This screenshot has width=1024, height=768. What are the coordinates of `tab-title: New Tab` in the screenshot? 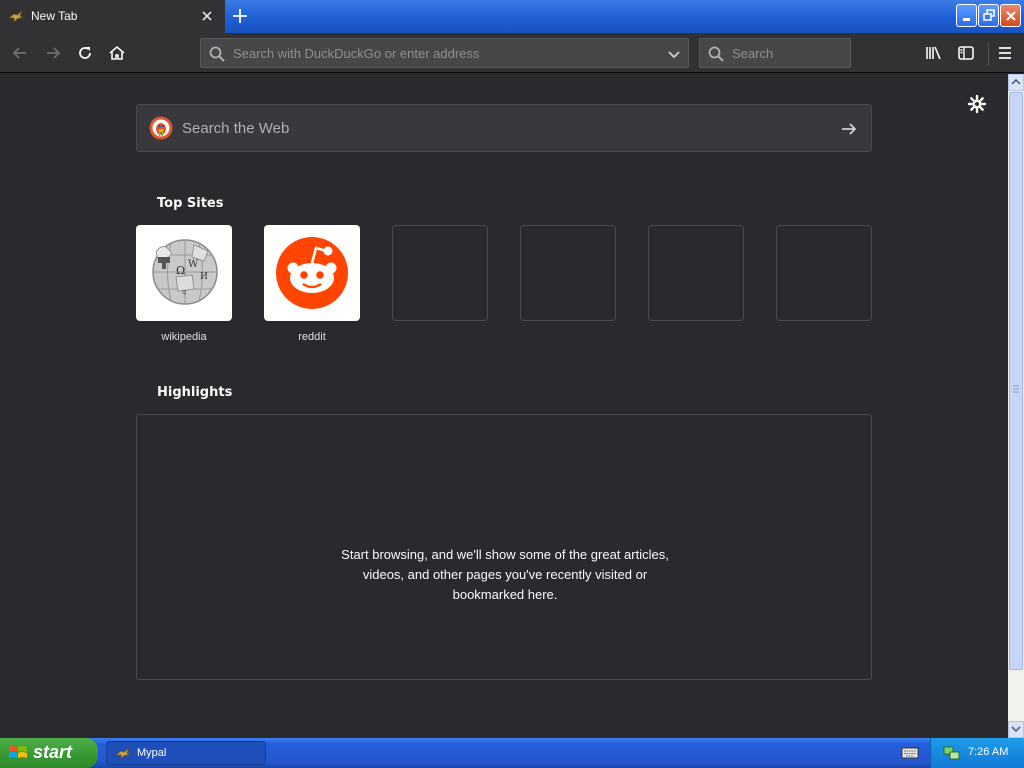 It's located at (54, 16).